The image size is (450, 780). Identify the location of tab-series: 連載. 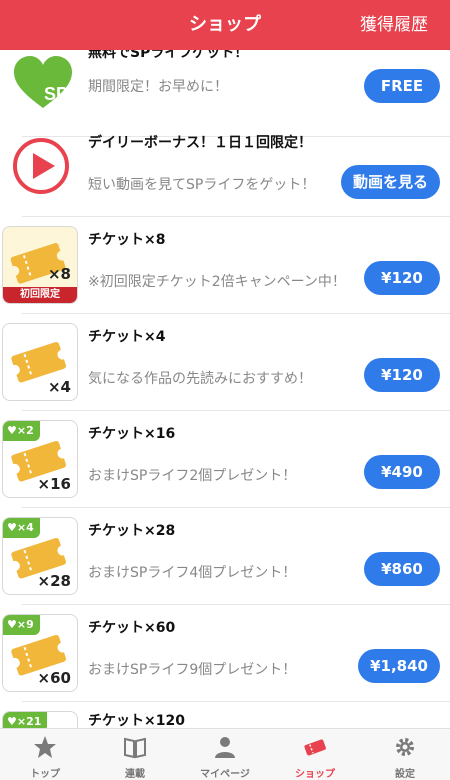
(135, 754).